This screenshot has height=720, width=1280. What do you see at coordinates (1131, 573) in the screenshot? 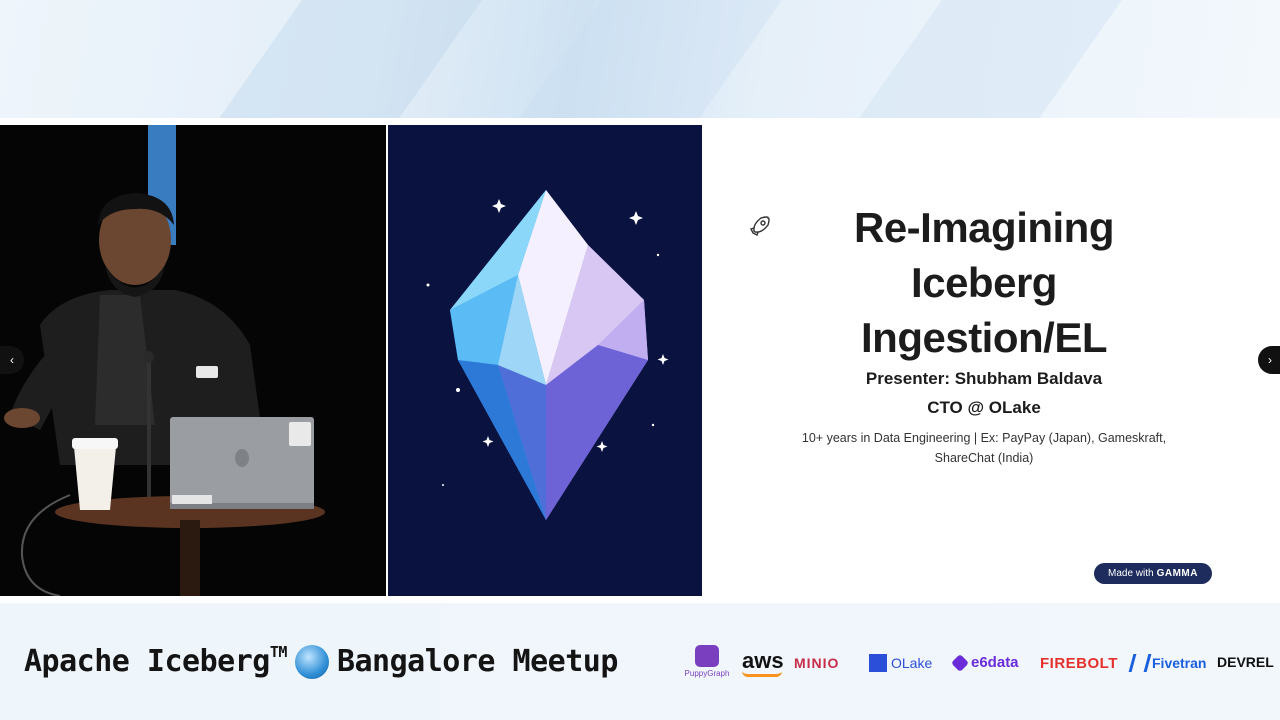
I see `made-with-label: Made with` at bounding box center [1131, 573].